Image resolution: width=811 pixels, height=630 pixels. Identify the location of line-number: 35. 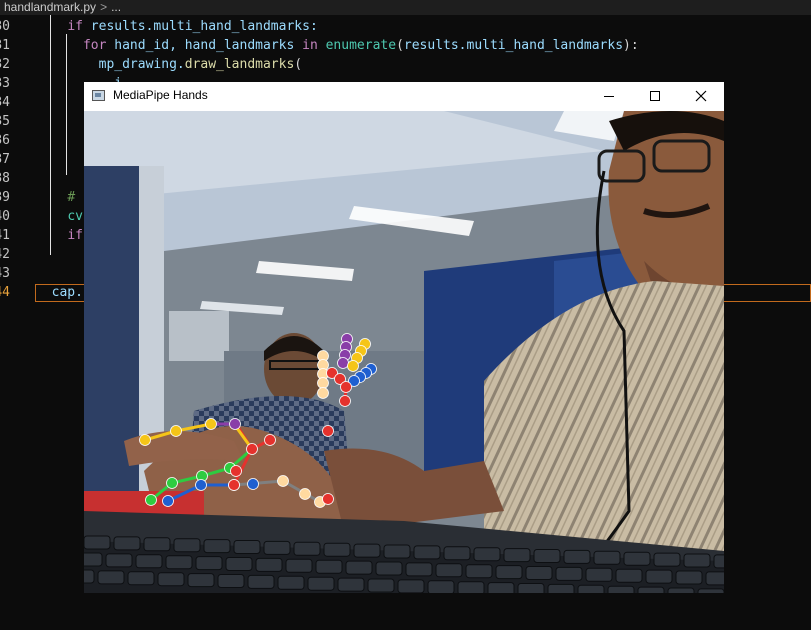
(5, 121).